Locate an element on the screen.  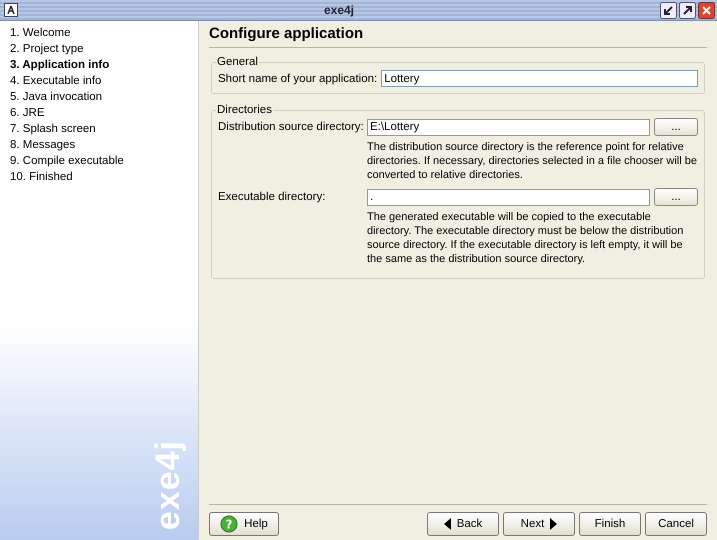
step-item: 6. JRE is located at coordinates (104, 113).